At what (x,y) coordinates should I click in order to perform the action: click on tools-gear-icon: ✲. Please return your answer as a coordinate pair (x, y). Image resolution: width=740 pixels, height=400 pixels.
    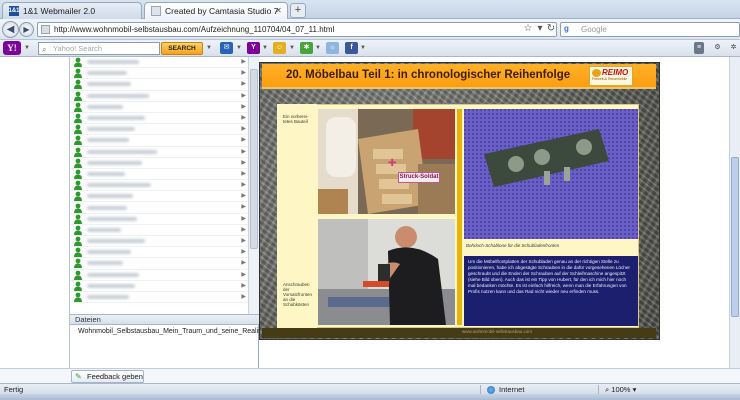
    Looking at the image, I should click on (733, 48).